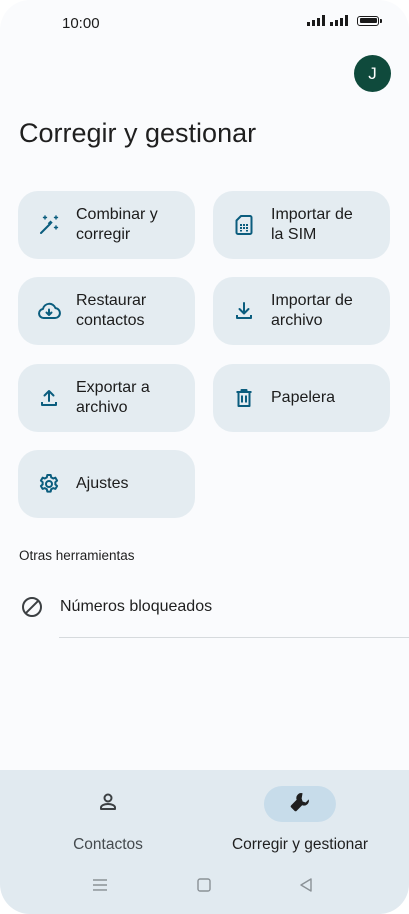 The image size is (409, 914). What do you see at coordinates (244, 311) in the screenshot?
I see `download-icon` at bounding box center [244, 311].